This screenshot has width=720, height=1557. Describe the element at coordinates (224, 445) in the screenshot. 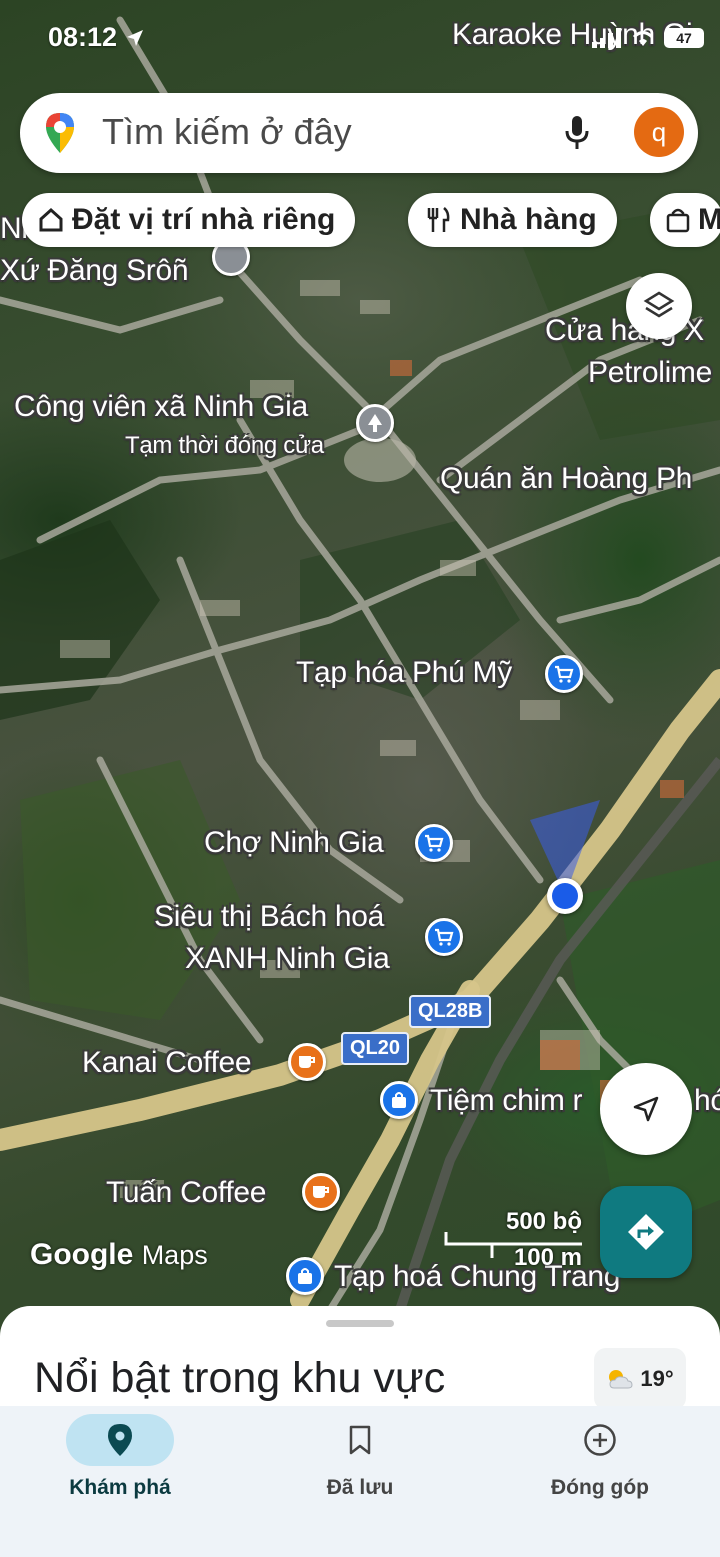

I see `poi-status-closed: Tạm thời đóng cửa` at that location.